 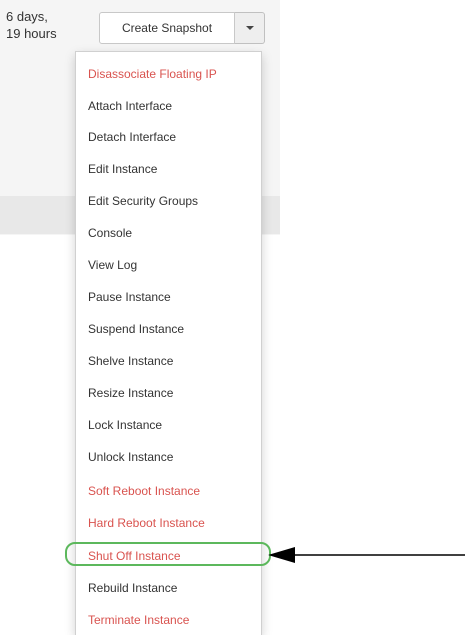 What do you see at coordinates (112, 265) in the screenshot?
I see `menu-item-view-log: View Log` at bounding box center [112, 265].